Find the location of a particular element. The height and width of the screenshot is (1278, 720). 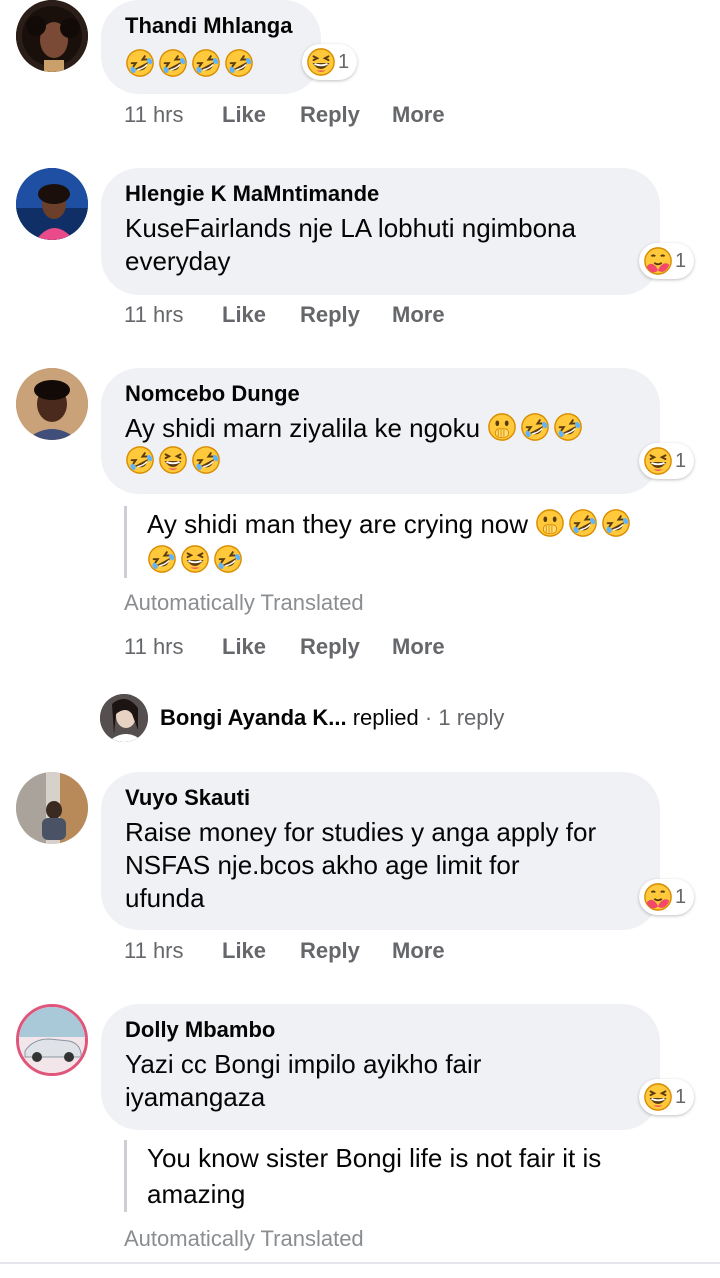

translation-line: Ay shidi man they are crying now is located at coordinates (390, 524).